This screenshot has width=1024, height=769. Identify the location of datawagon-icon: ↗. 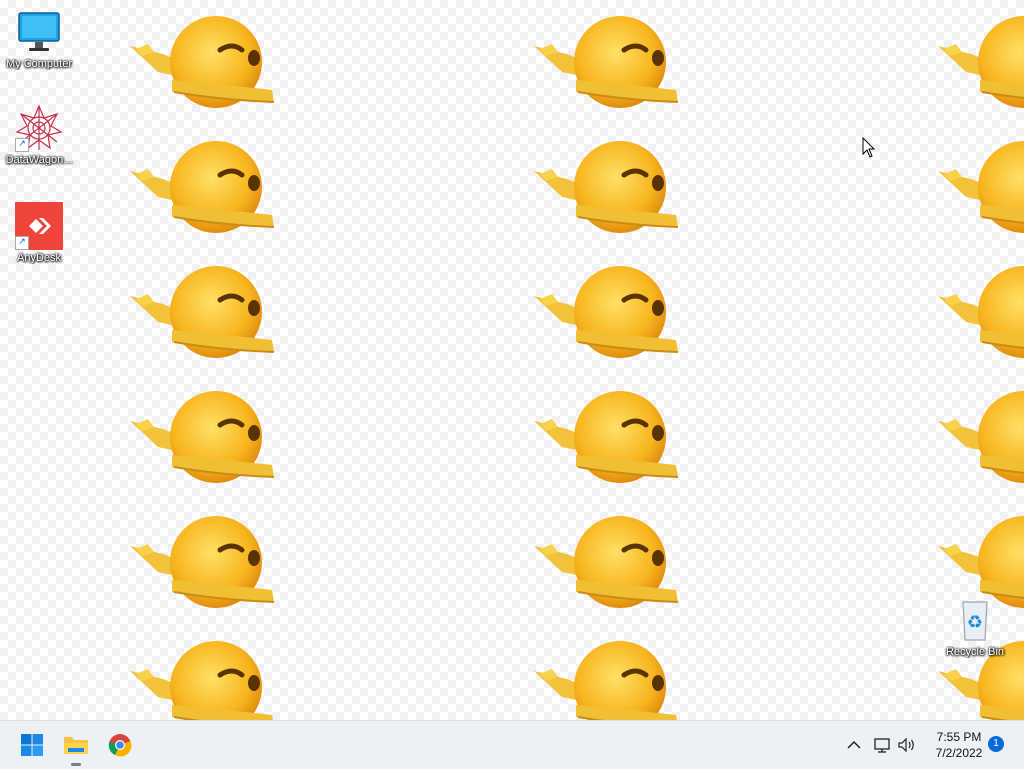
(39, 128).